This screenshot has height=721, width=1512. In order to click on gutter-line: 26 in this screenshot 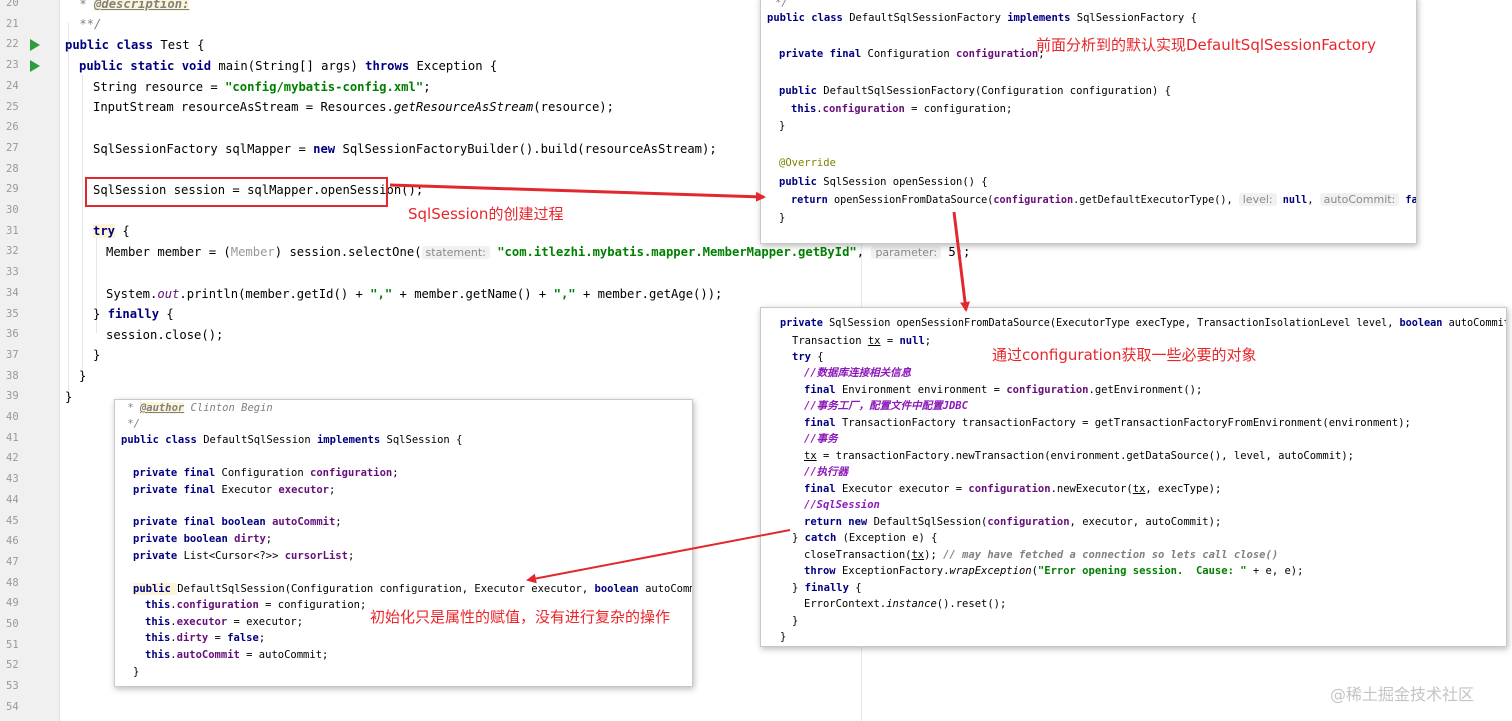, I will do `click(30, 128)`.